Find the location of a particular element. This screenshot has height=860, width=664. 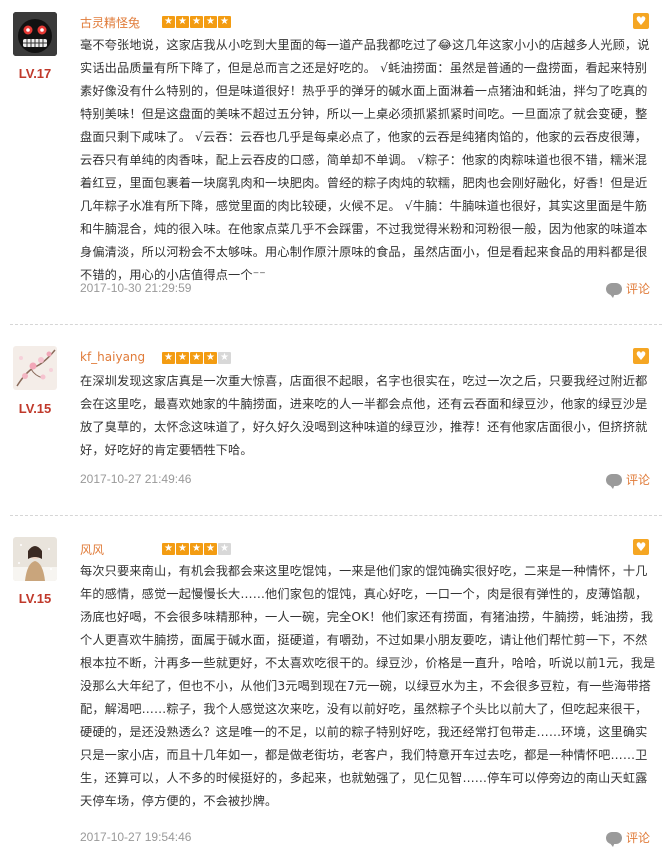

girl-in-snow-avatar-icon is located at coordinates (35, 559).